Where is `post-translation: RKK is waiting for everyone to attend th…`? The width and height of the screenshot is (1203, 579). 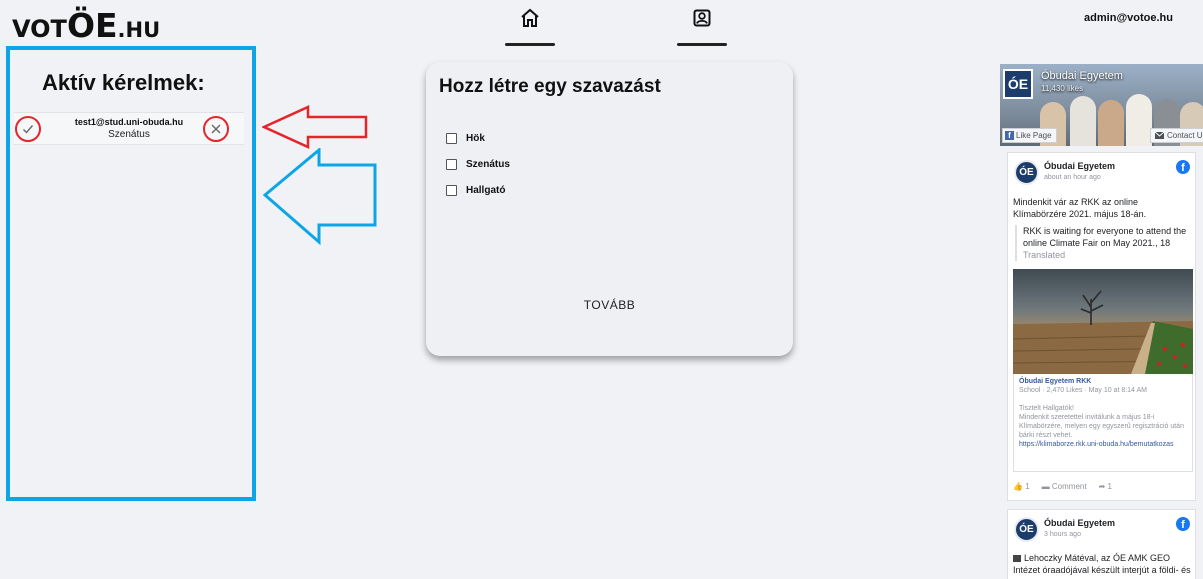
post-translation: RKK is waiting for everyone to attend th… is located at coordinates (1103, 243).